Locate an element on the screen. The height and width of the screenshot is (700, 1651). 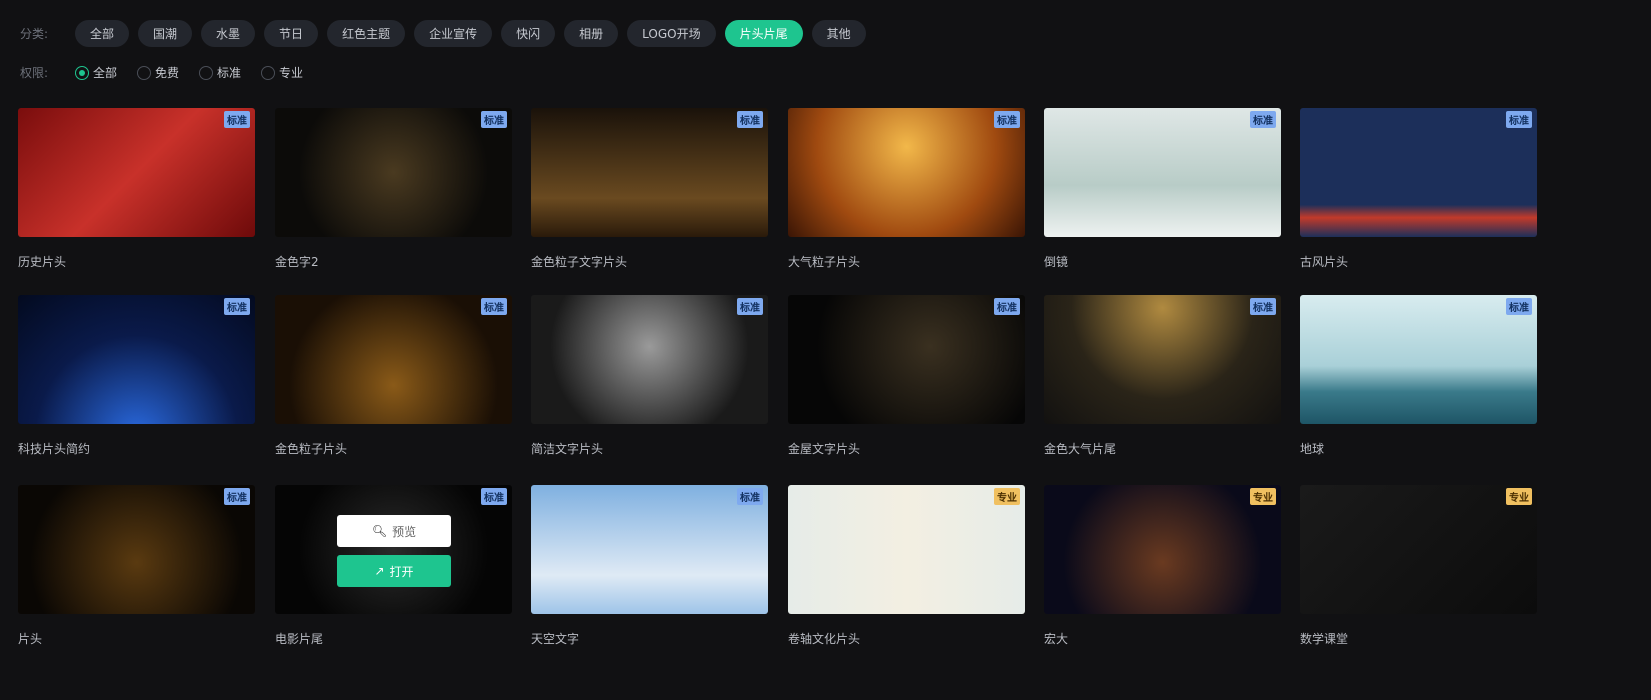
template-card: 专业宏大 is located at coordinates (1162, 566).